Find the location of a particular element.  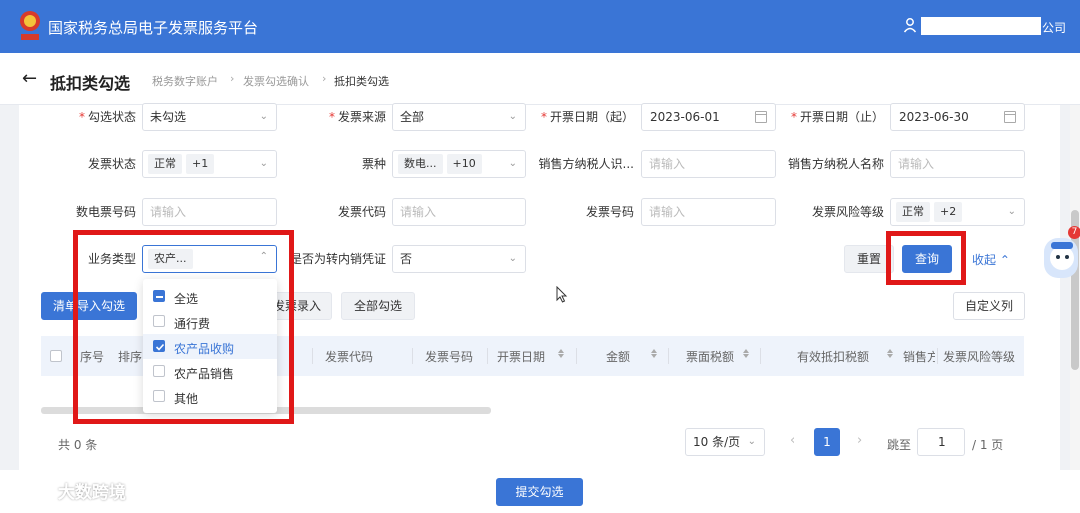

custom-columns-button: 自定义列 is located at coordinates (989, 306).